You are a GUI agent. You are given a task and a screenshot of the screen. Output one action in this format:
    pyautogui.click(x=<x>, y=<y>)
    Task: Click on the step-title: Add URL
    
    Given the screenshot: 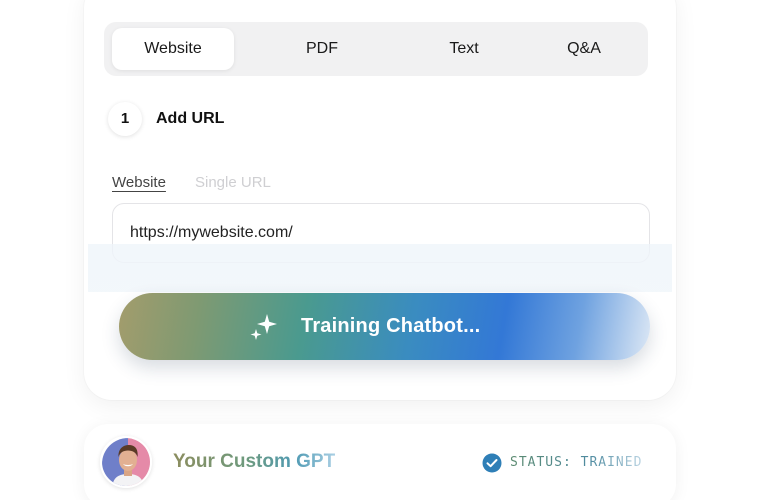 What is the action you would take?
    pyautogui.click(x=190, y=118)
    